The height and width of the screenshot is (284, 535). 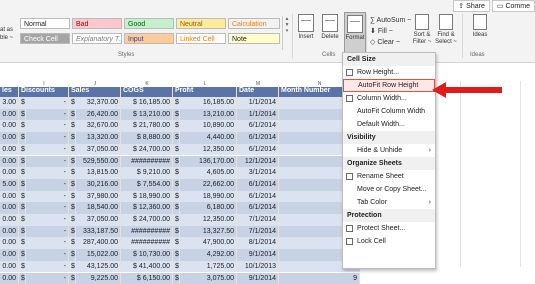 What do you see at coordinates (147, 255) in the screenshot?
I see `table-cell: $ 10,730.00` at bounding box center [147, 255].